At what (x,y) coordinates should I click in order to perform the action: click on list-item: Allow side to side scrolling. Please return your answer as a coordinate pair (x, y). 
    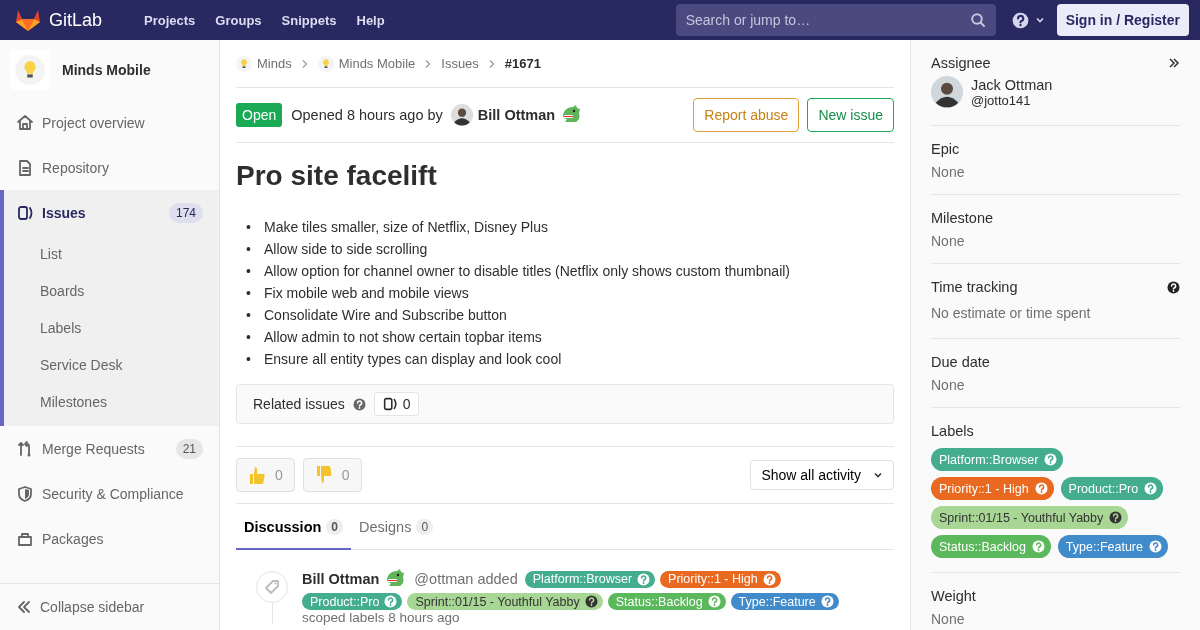
    Looking at the image, I should click on (346, 249).